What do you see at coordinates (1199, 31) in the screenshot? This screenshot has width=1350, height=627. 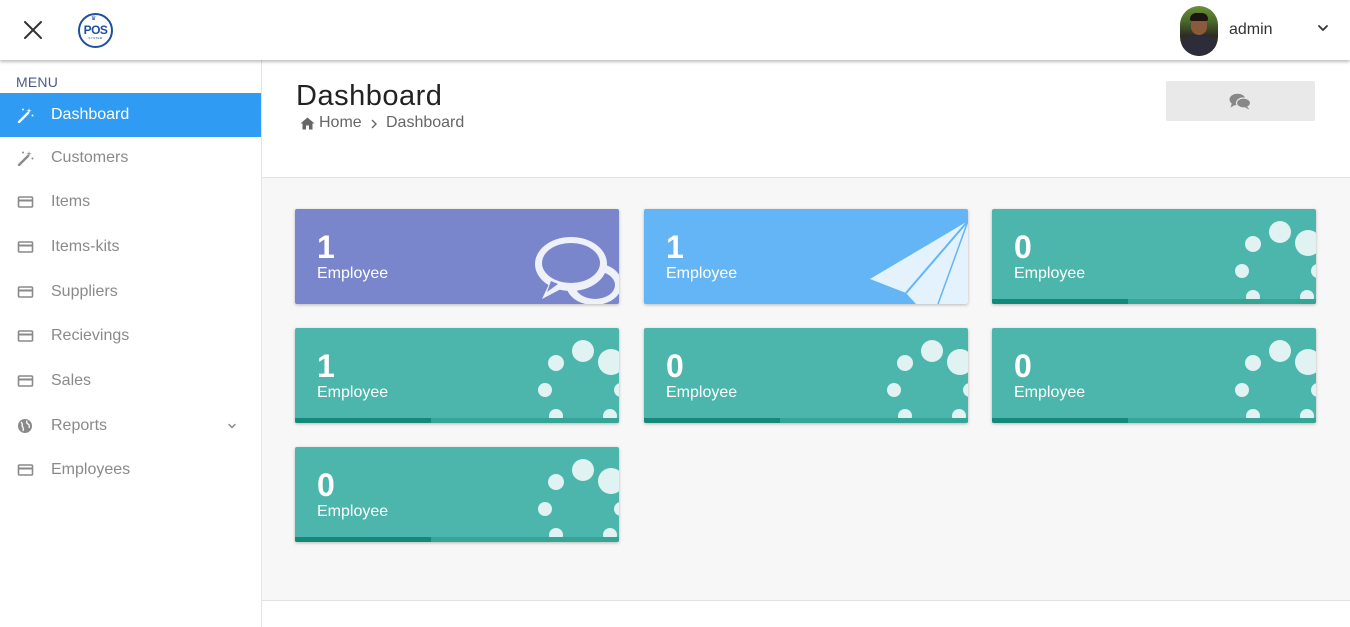 I see `avatar` at bounding box center [1199, 31].